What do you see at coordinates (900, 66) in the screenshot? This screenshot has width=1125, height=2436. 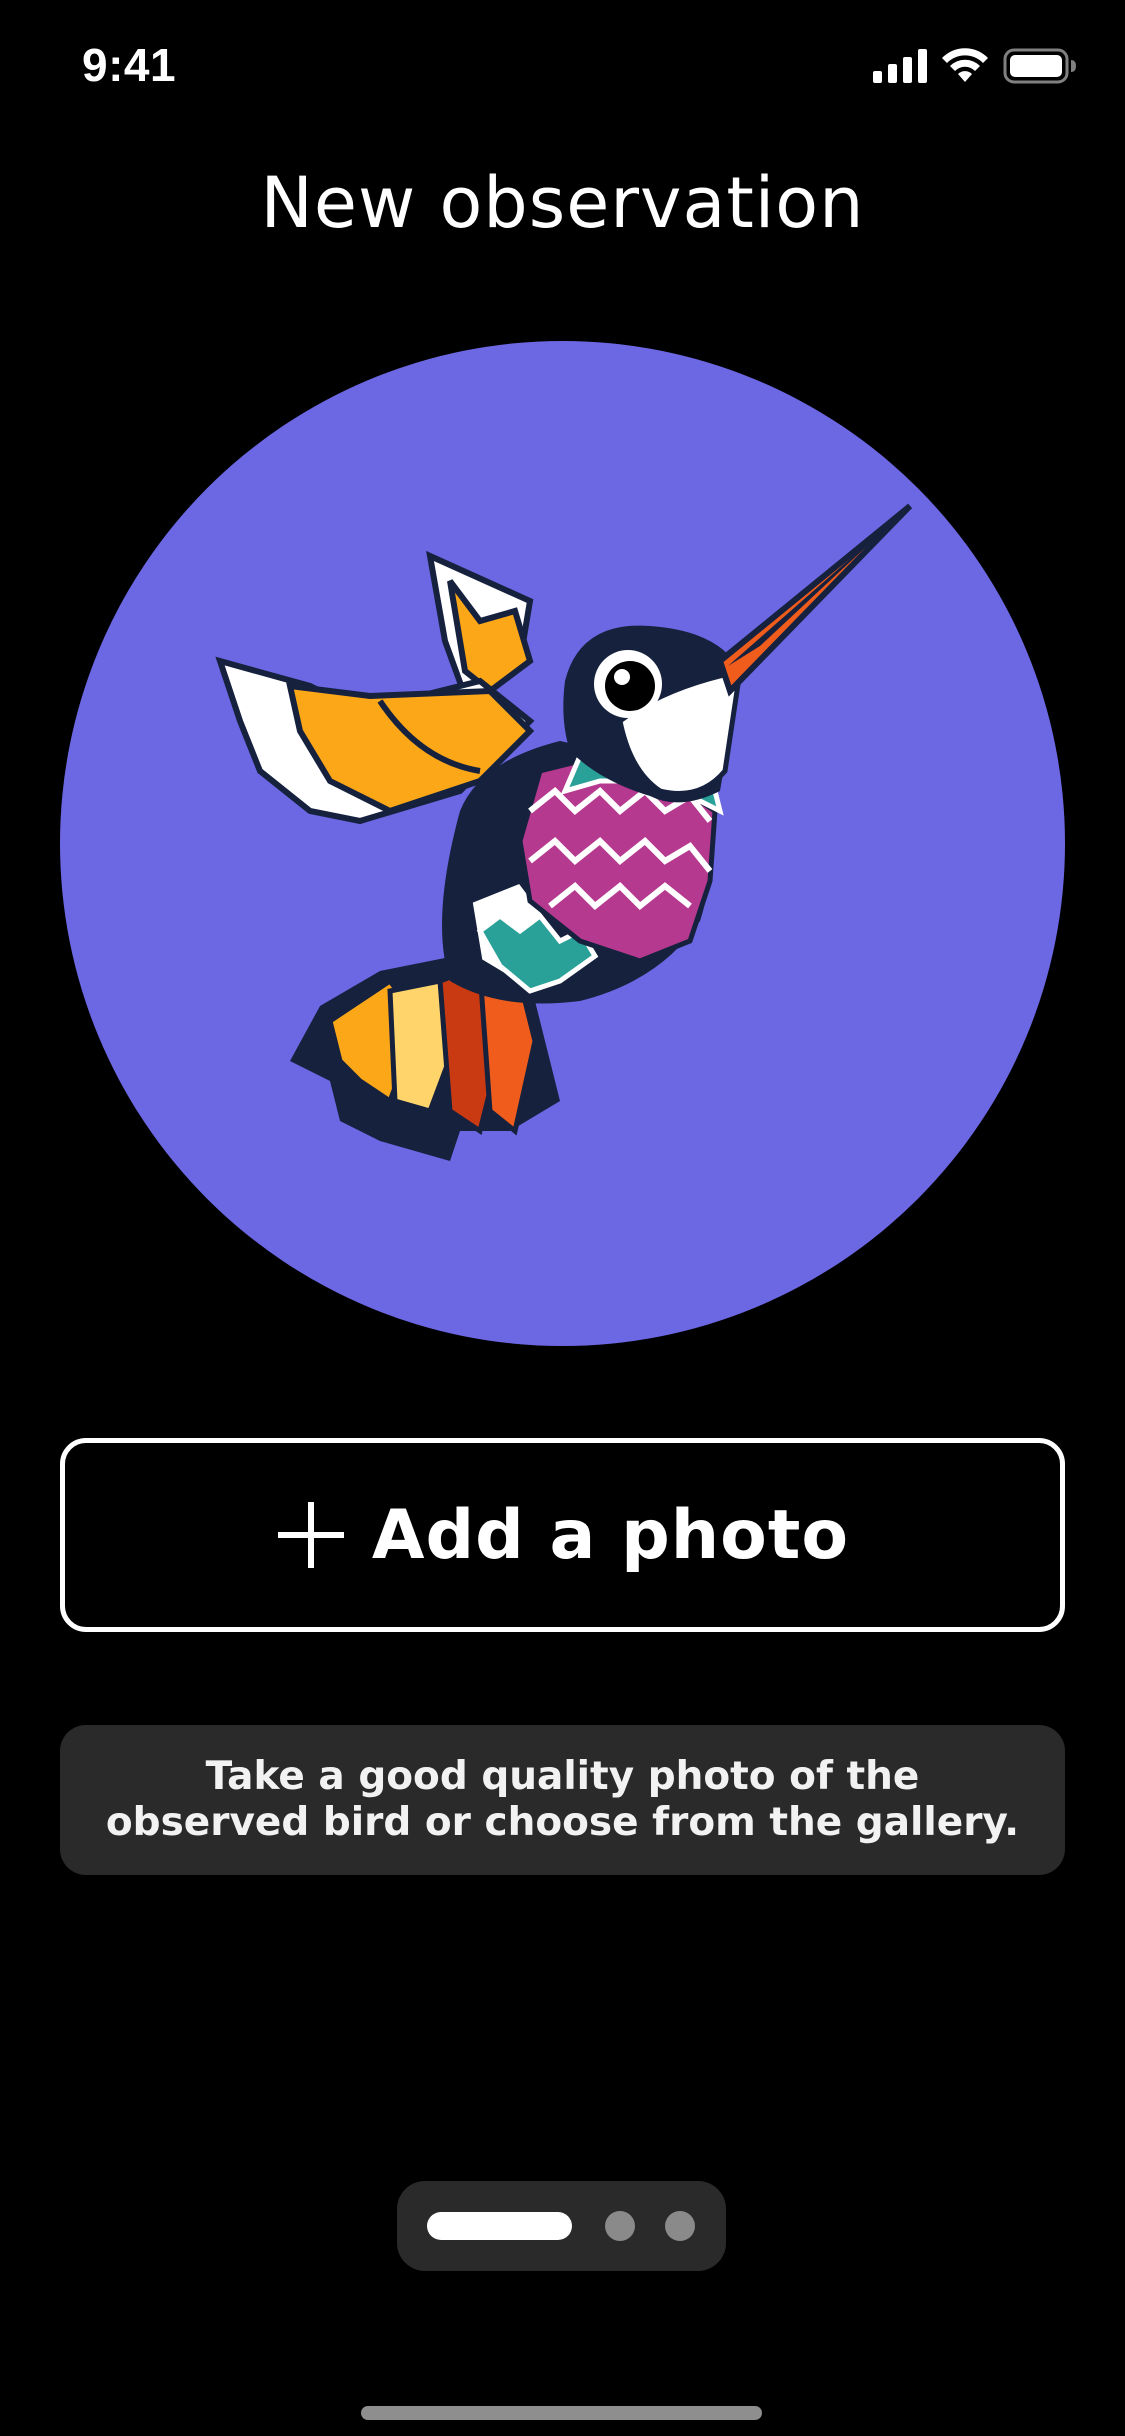 I see `cellular-signal-icon` at bounding box center [900, 66].